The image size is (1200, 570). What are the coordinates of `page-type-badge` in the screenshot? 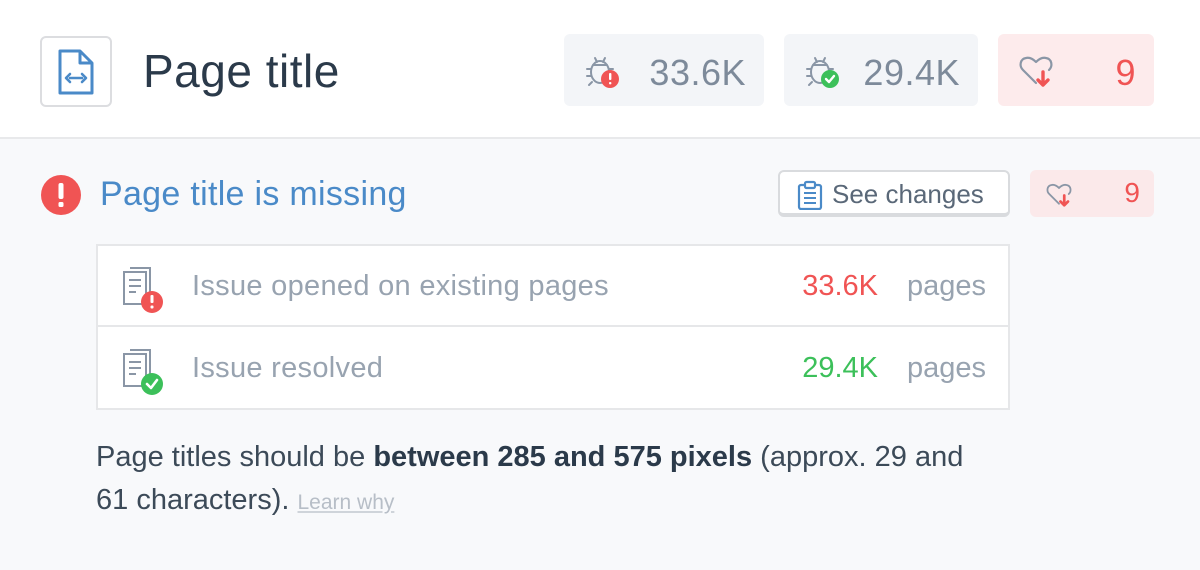 It's located at (76, 71).